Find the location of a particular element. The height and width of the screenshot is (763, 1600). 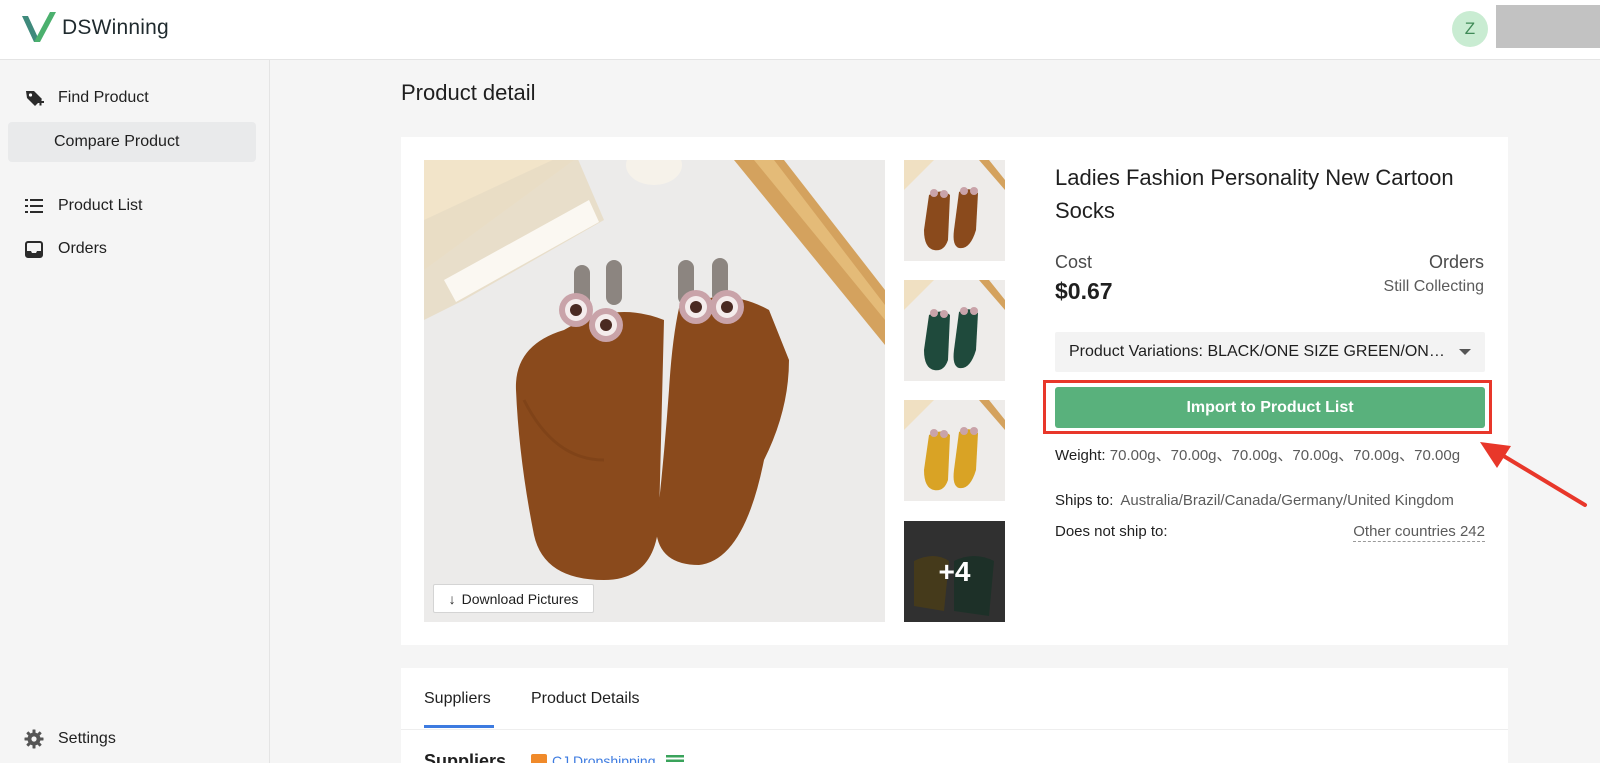

gear-icon is located at coordinates (34, 739).